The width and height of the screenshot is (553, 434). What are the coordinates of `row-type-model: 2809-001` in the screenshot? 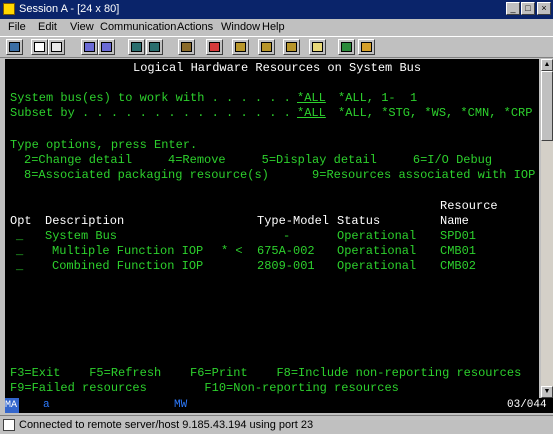 It's located at (286, 266).